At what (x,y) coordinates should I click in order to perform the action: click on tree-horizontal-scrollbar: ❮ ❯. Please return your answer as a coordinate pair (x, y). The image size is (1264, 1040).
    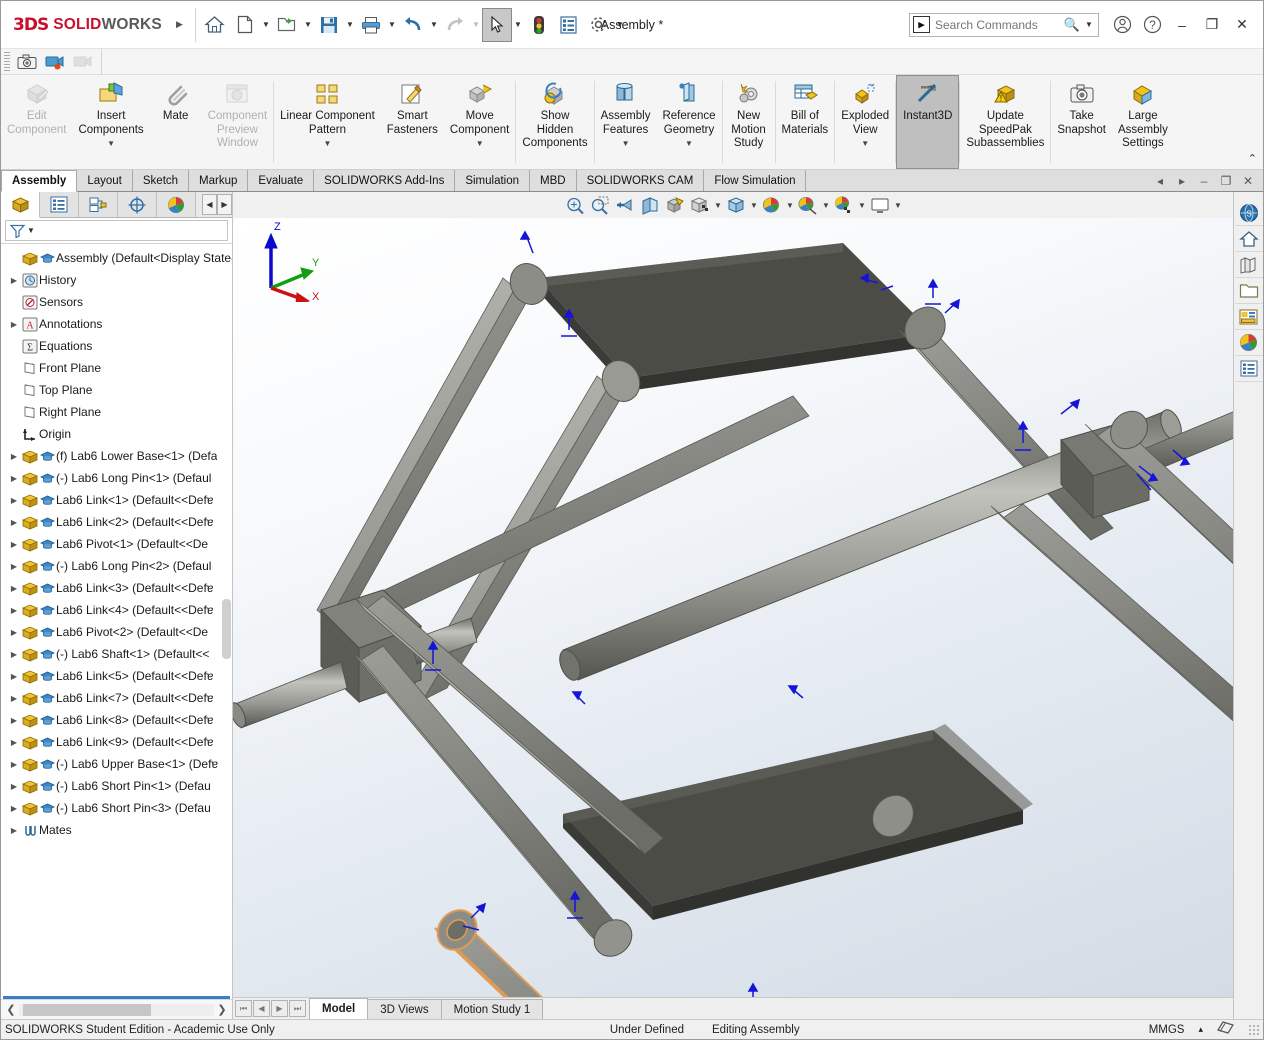
    Looking at the image, I should click on (116, 1009).